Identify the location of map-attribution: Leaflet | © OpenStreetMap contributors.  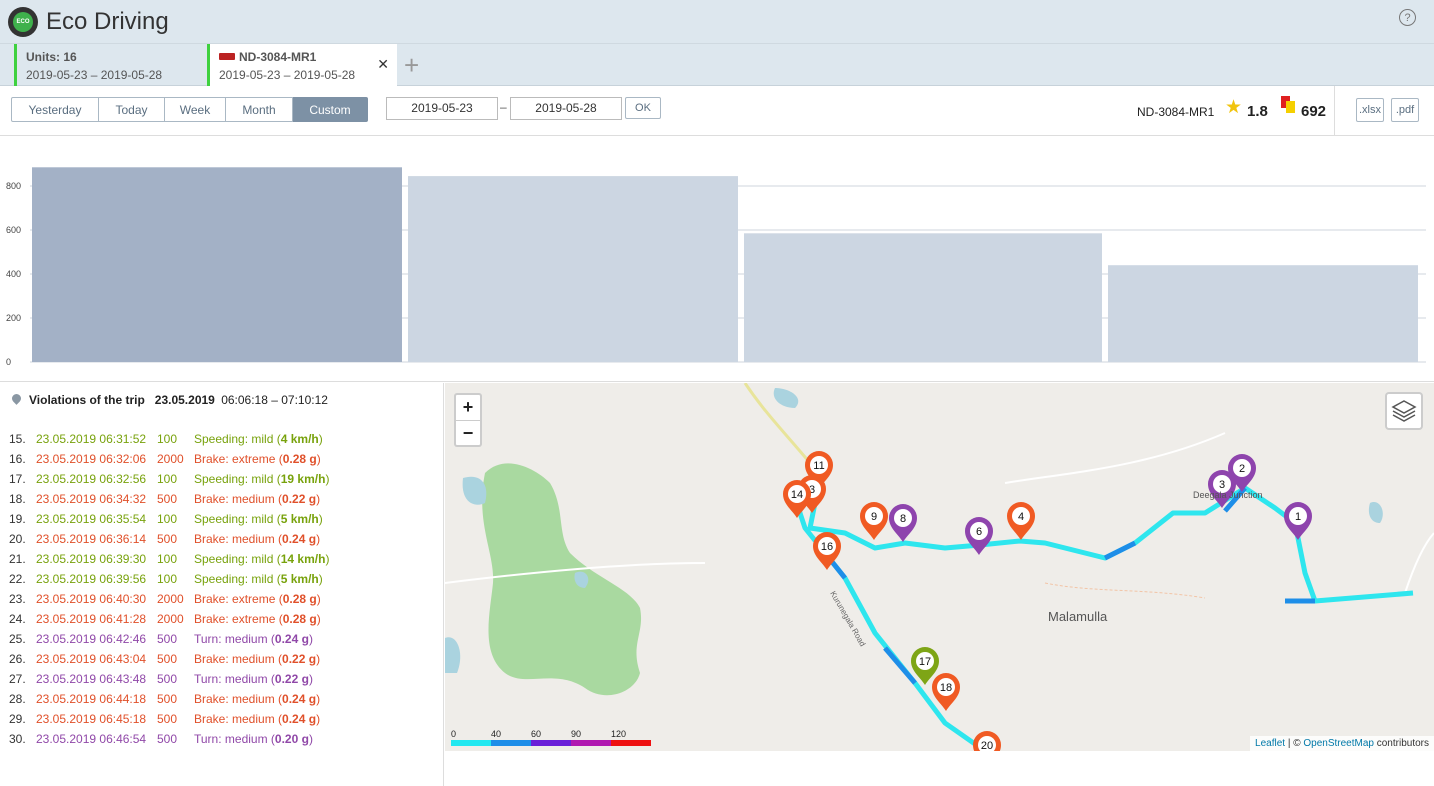
(1342, 743).